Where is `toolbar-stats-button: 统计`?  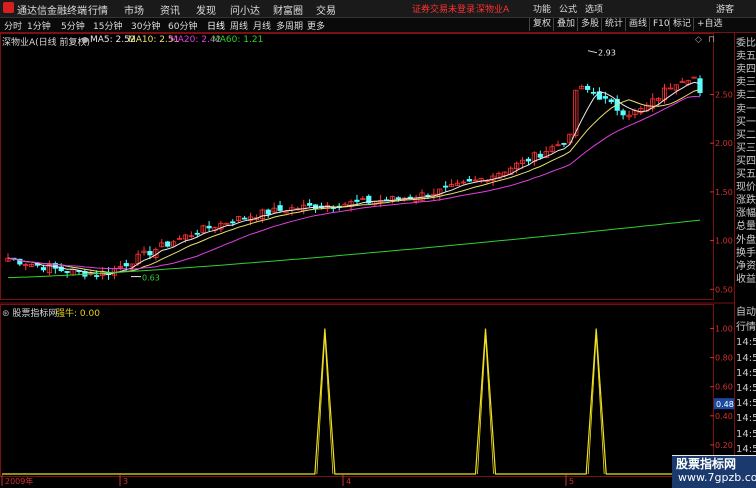 toolbar-stats-button: 统计 is located at coordinates (613, 24).